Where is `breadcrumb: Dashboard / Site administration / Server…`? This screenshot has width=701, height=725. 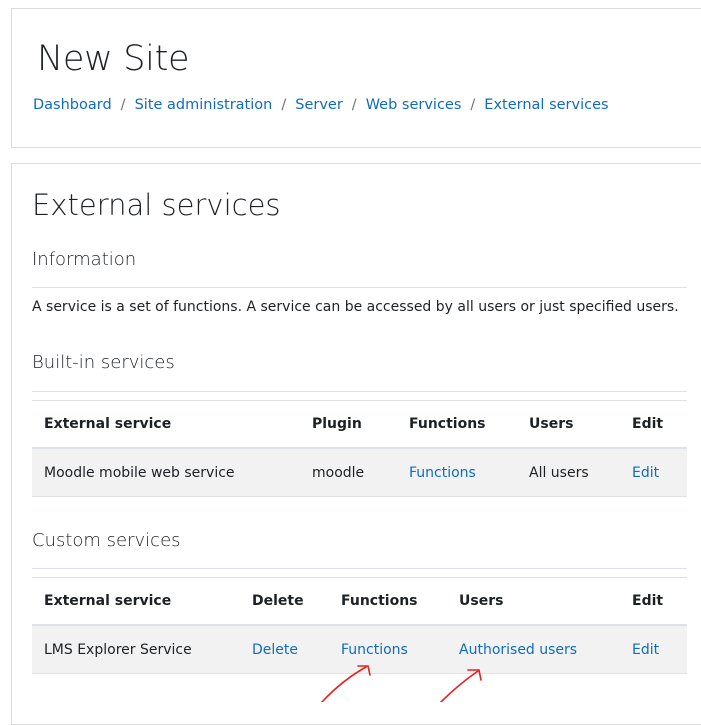 breadcrumb: Dashboard / Site administration / Server… is located at coordinates (321, 105).